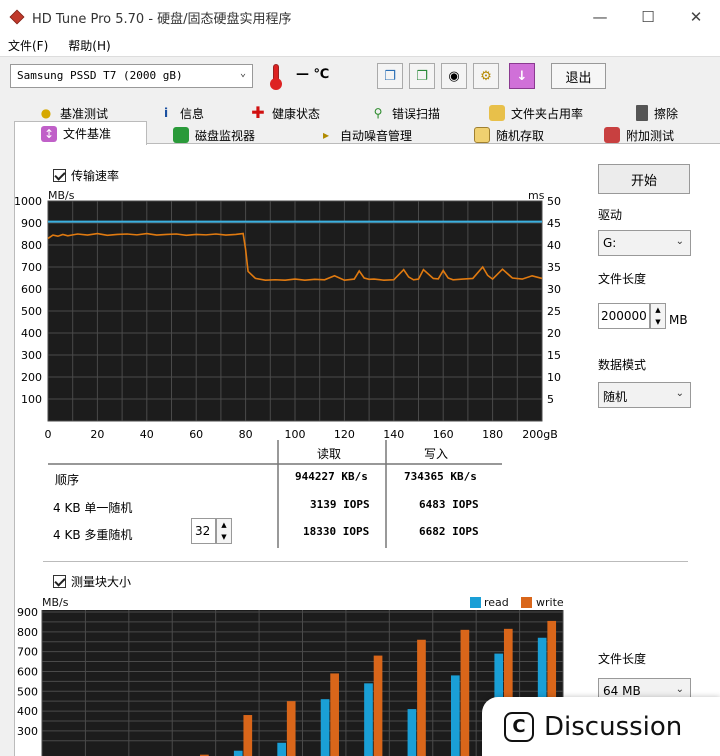 Image resolution: width=720 pixels, height=756 pixels. What do you see at coordinates (31, 399) in the screenshot?
I see `y-left-tick: 100` at bounding box center [31, 399].